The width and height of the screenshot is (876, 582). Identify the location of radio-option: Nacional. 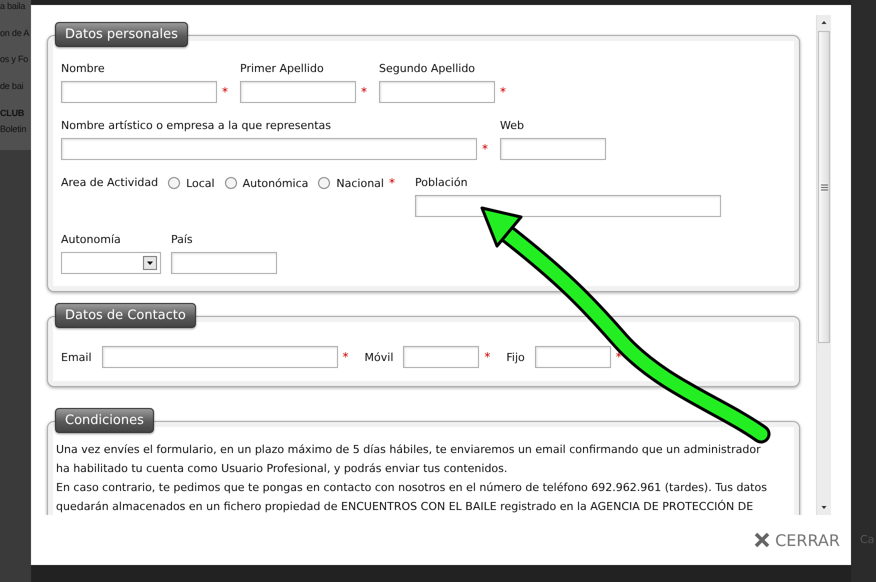
(351, 183).